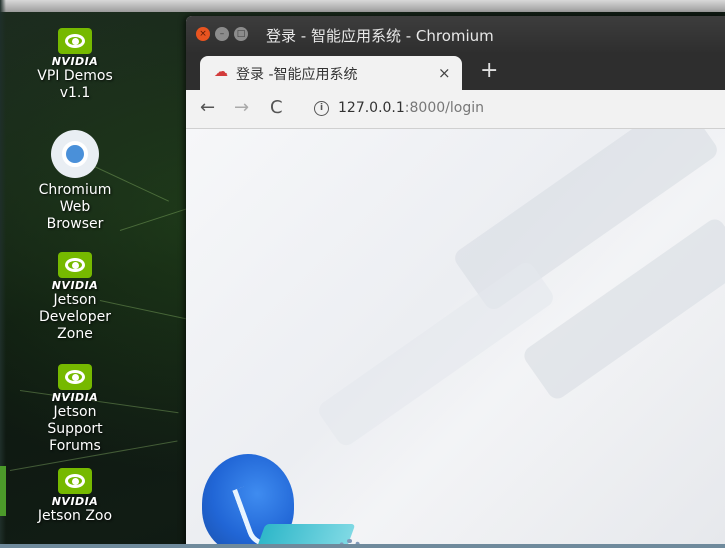 This screenshot has height=548, width=725. Describe the element at coordinates (203, 34) in the screenshot. I see `window-close-button: ×` at that location.